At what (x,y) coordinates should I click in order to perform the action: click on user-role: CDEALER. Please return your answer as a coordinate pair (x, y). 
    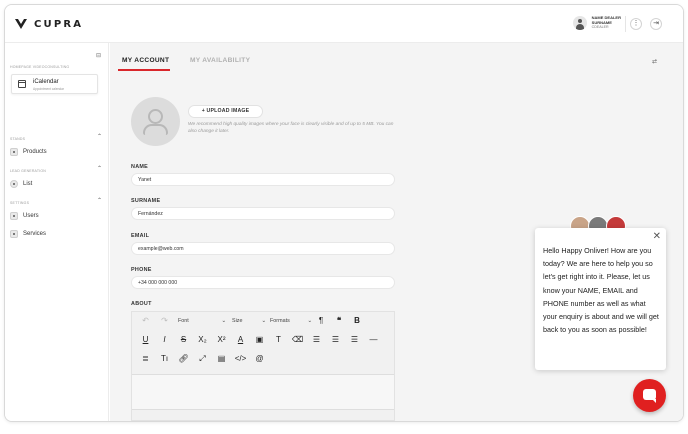
    Looking at the image, I should click on (600, 27).